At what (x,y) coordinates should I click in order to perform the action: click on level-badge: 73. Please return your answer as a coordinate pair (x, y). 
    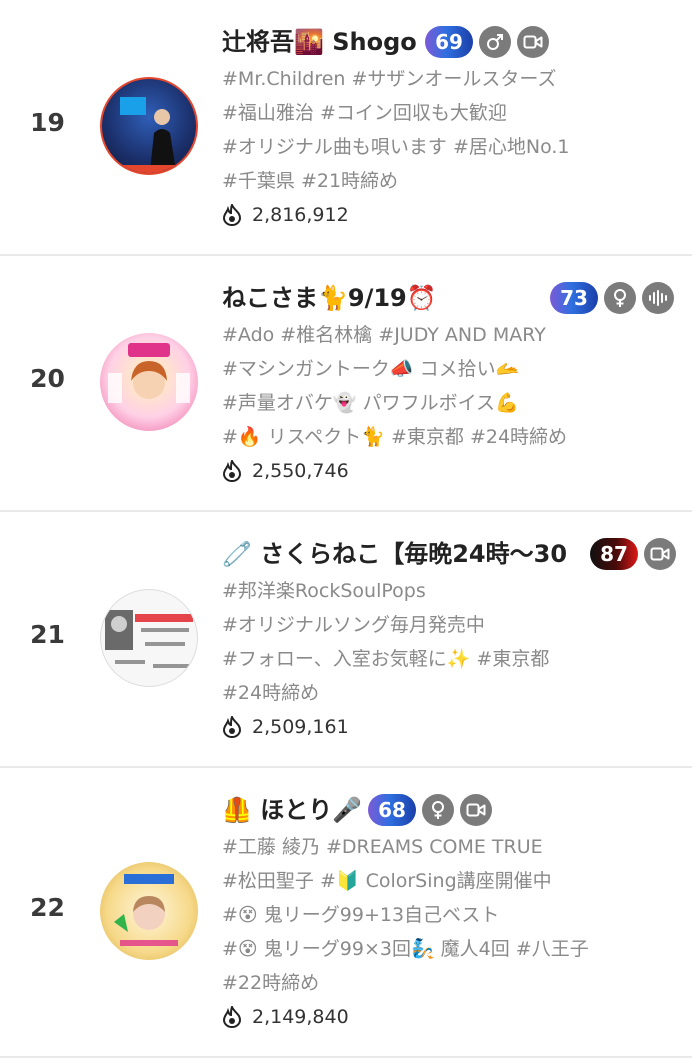
    Looking at the image, I should click on (574, 298).